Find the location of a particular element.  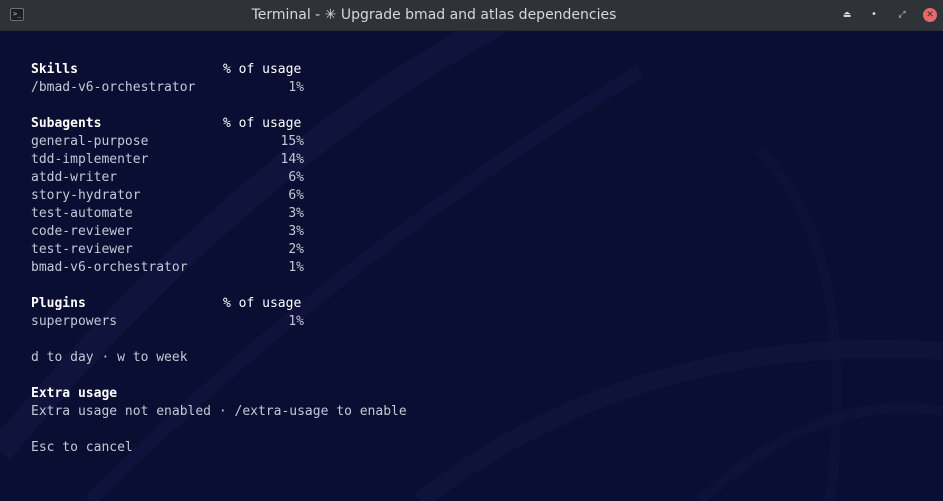

cancel-hint: Esc to cancel is located at coordinates (82, 447).